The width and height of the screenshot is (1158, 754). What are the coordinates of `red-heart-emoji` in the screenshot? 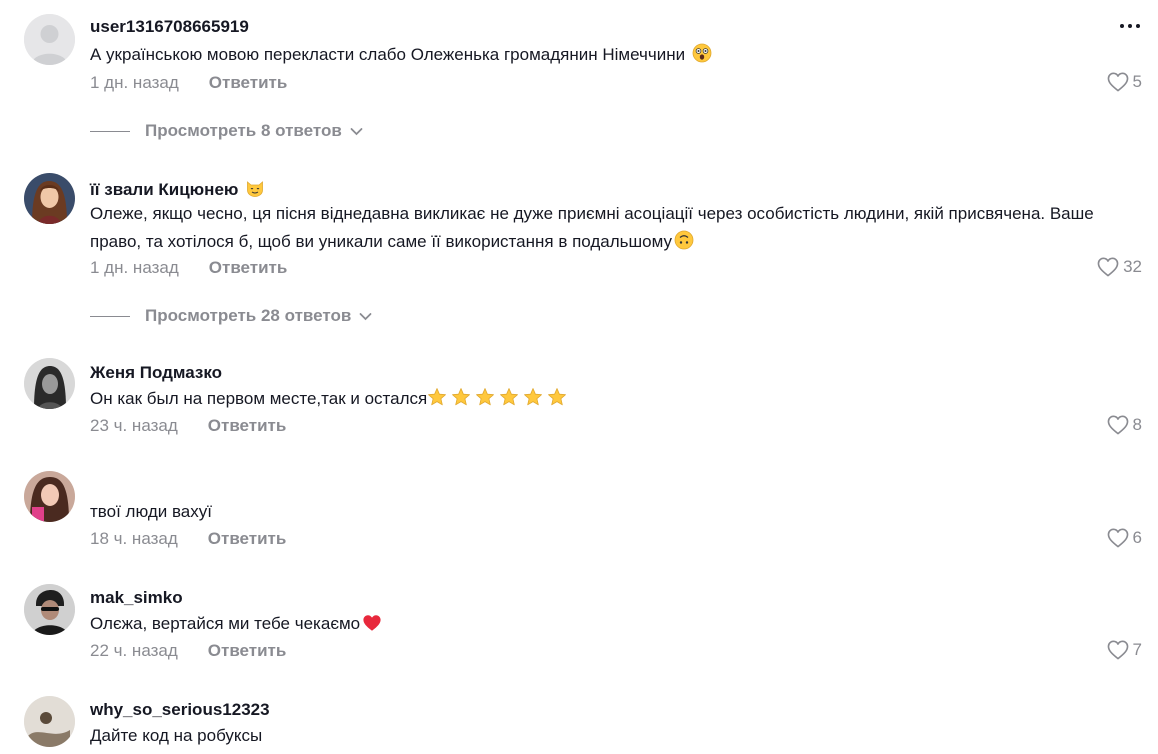 It's located at (372, 623).